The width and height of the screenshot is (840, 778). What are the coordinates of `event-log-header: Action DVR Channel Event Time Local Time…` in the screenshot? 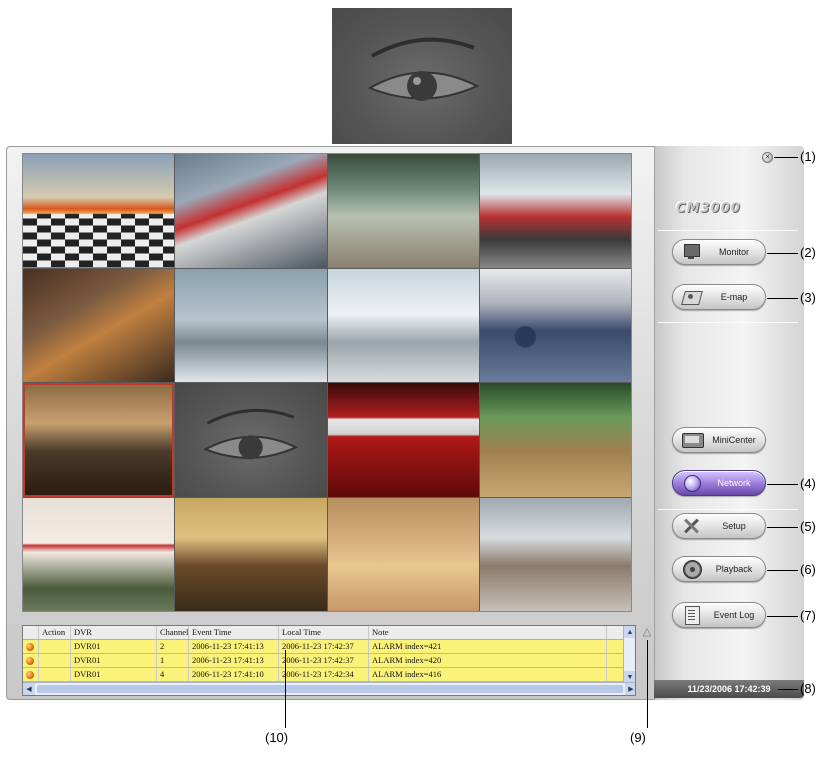 It's located at (329, 633).